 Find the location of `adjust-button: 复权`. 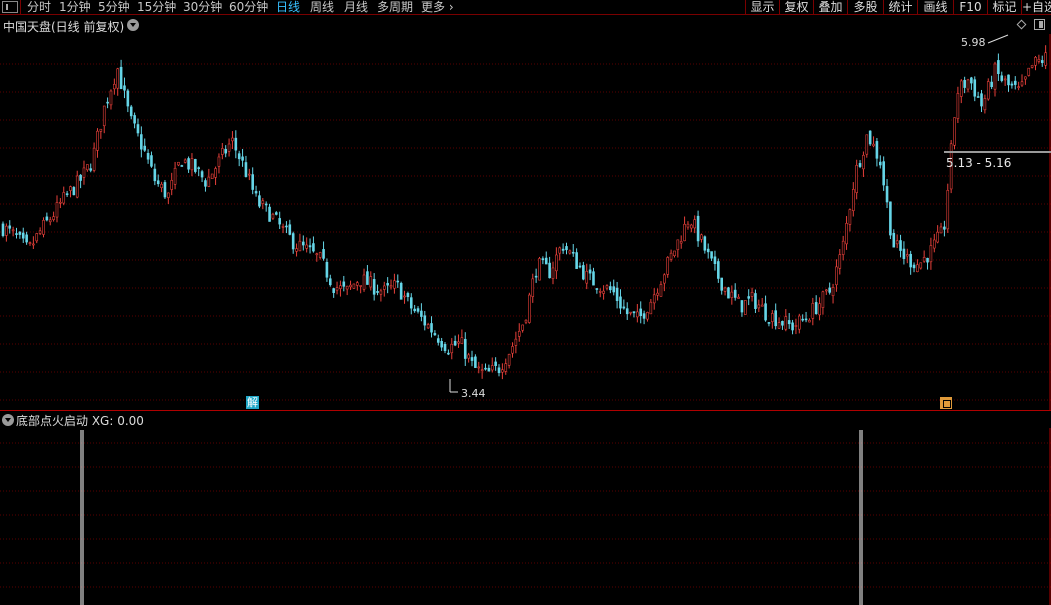

adjust-button: 复权 is located at coordinates (796, 7).